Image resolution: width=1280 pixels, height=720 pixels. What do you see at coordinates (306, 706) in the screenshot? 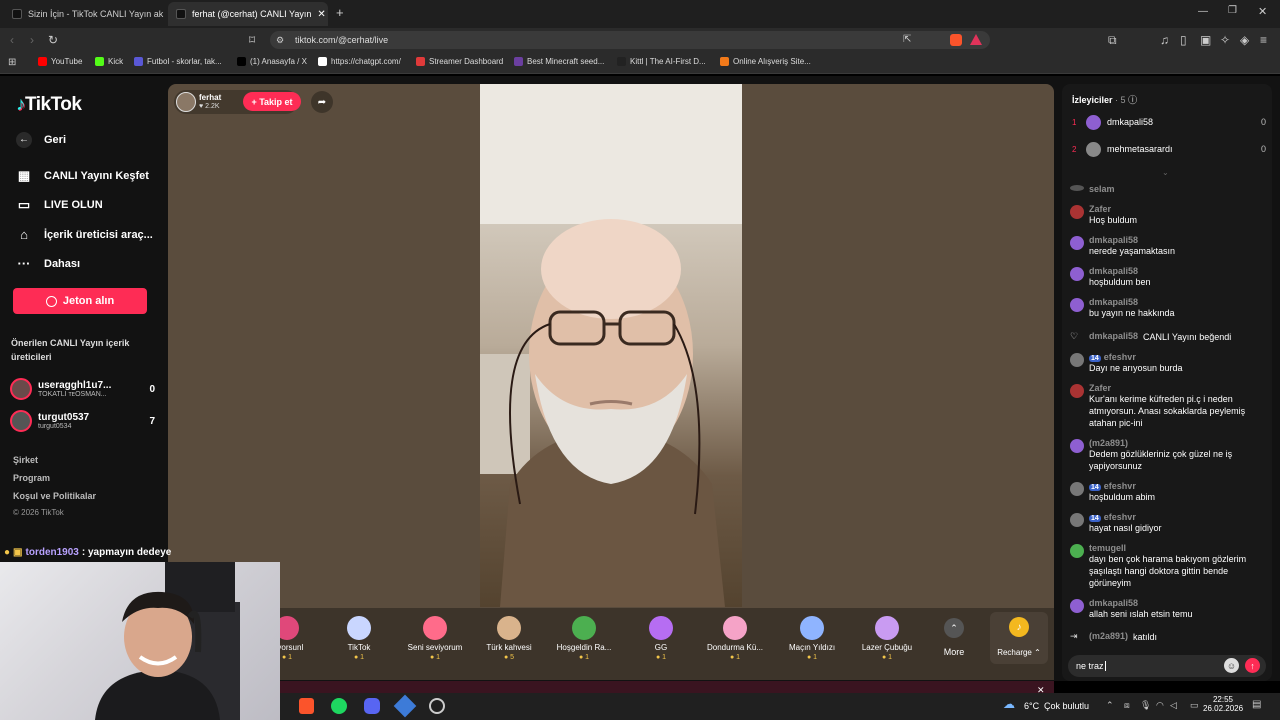
I see `brave-taskbar-icon` at bounding box center [306, 706].